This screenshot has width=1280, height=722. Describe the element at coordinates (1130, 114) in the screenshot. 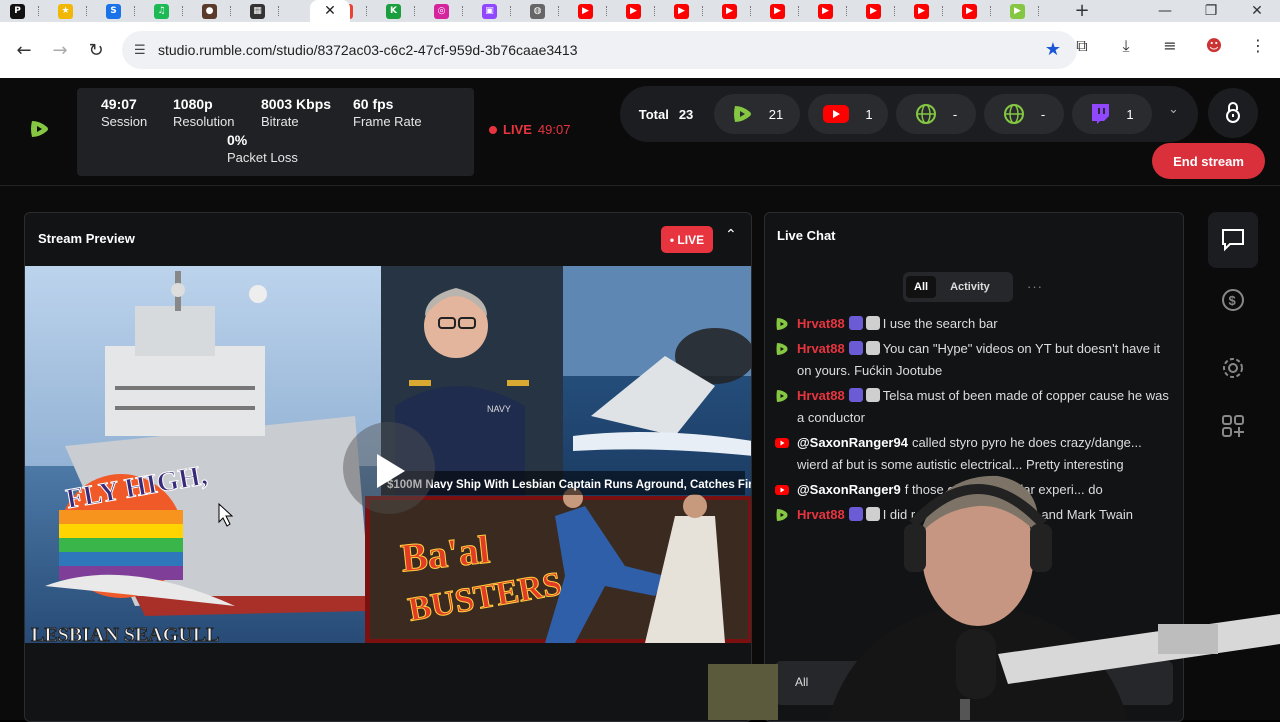

I see `twitch-count: 1` at that location.